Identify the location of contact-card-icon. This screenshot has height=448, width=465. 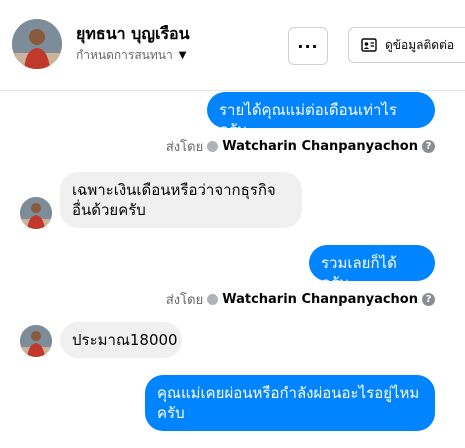
(369, 45).